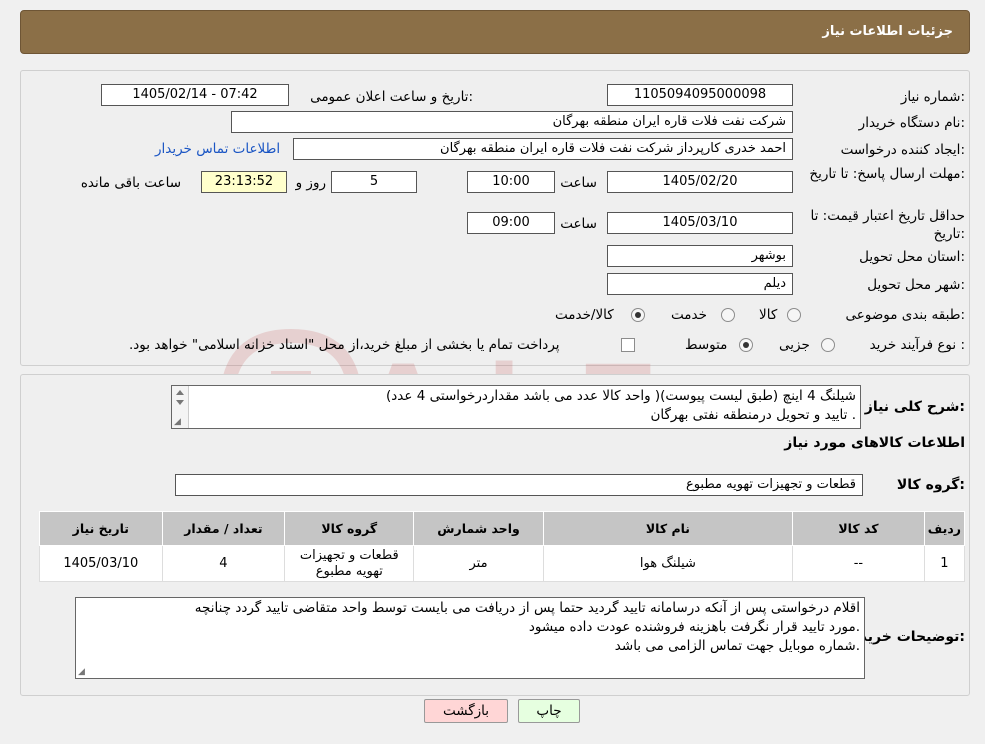  What do you see at coordinates (700, 284) in the screenshot?
I see `city-field: دیلم` at bounding box center [700, 284].